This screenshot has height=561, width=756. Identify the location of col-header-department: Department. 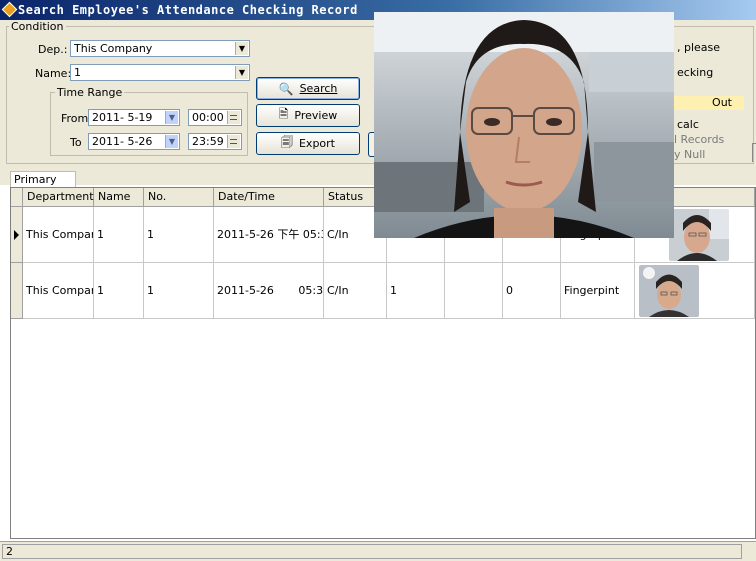
(58, 197).